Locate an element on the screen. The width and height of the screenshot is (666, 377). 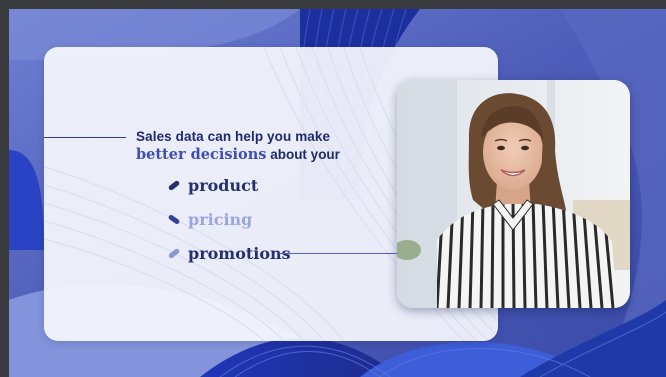
list-item-promotions: promotions is located at coordinates (229, 253).